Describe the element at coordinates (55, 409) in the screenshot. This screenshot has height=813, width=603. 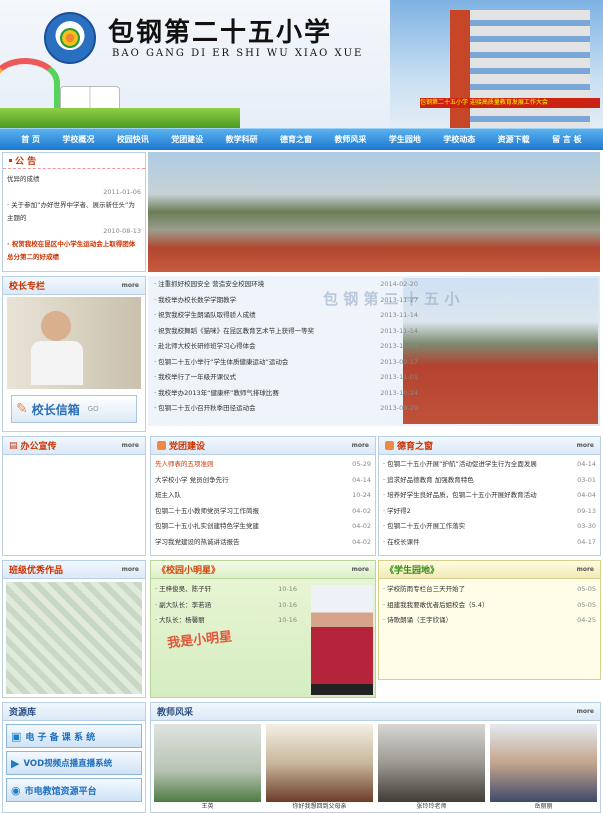
I see `mailbox-label: 校长信箱` at that location.